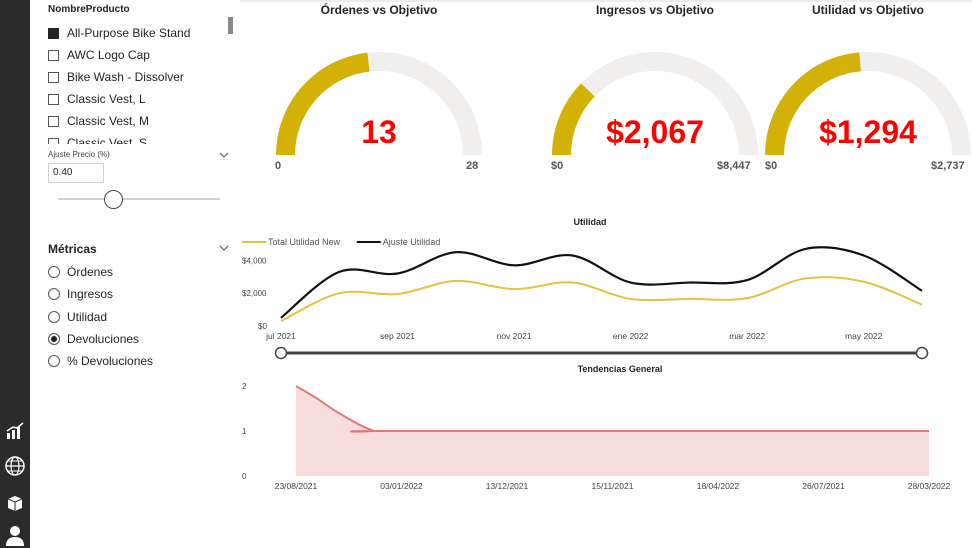  I want to click on series-line-ajuste-utilidad, so click(601, 282).